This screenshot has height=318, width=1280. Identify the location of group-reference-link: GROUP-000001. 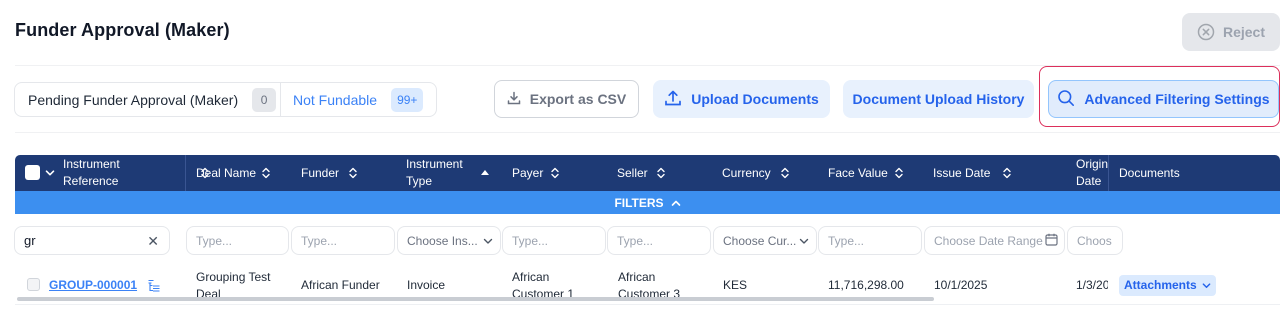
(93, 285).